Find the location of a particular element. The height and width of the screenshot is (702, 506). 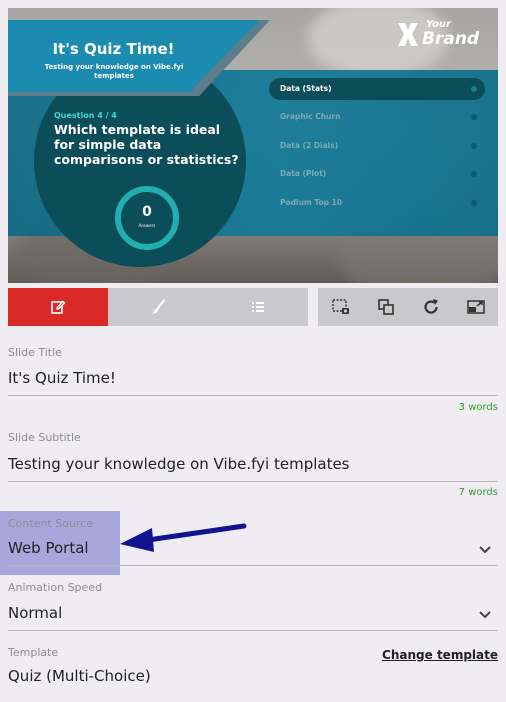

change-template-link: Change template is located at coordinates (440, 655).